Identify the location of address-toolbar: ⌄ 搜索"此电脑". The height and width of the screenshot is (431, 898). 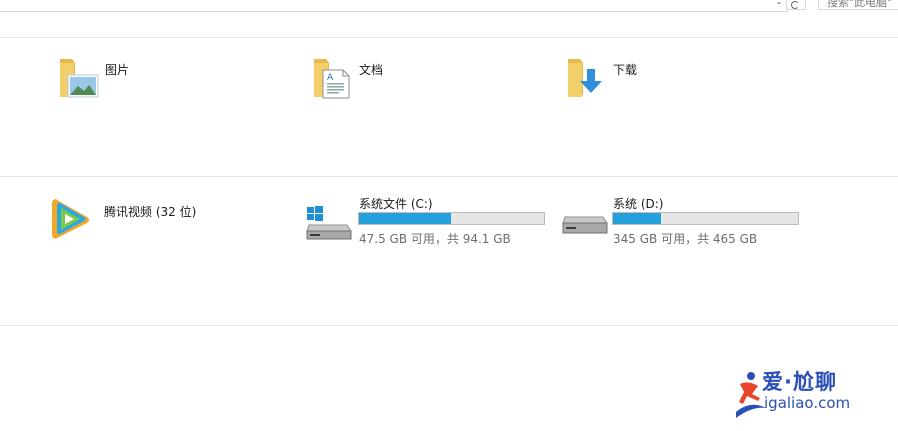
(449, 6).